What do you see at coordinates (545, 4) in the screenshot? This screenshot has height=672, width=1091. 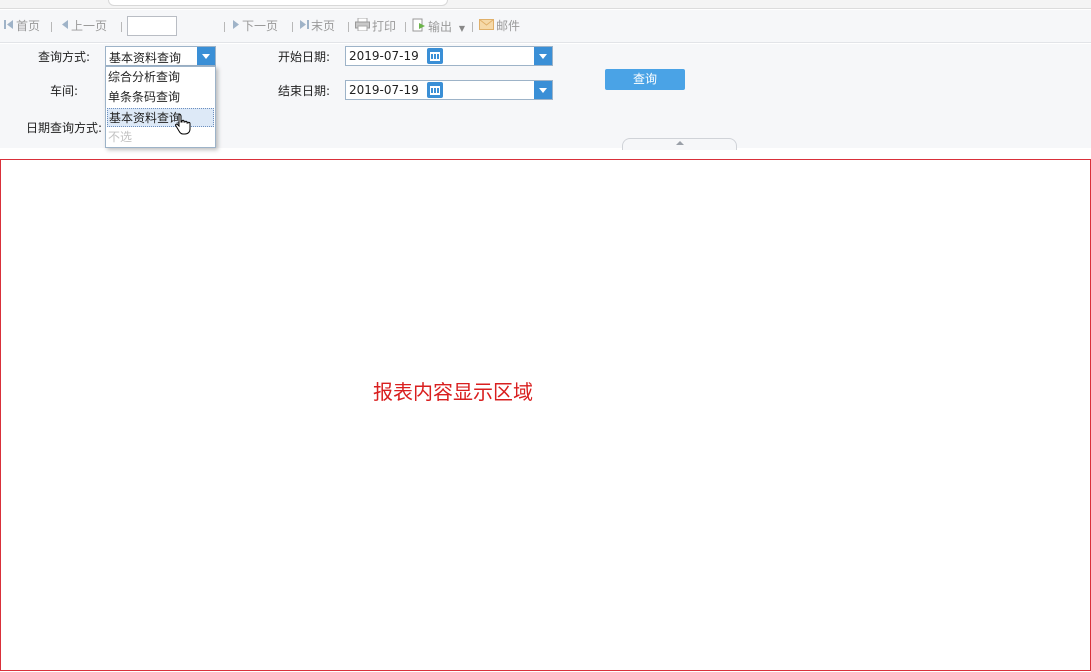 I see `browser-address-strip` at bounding box center [545, 4].